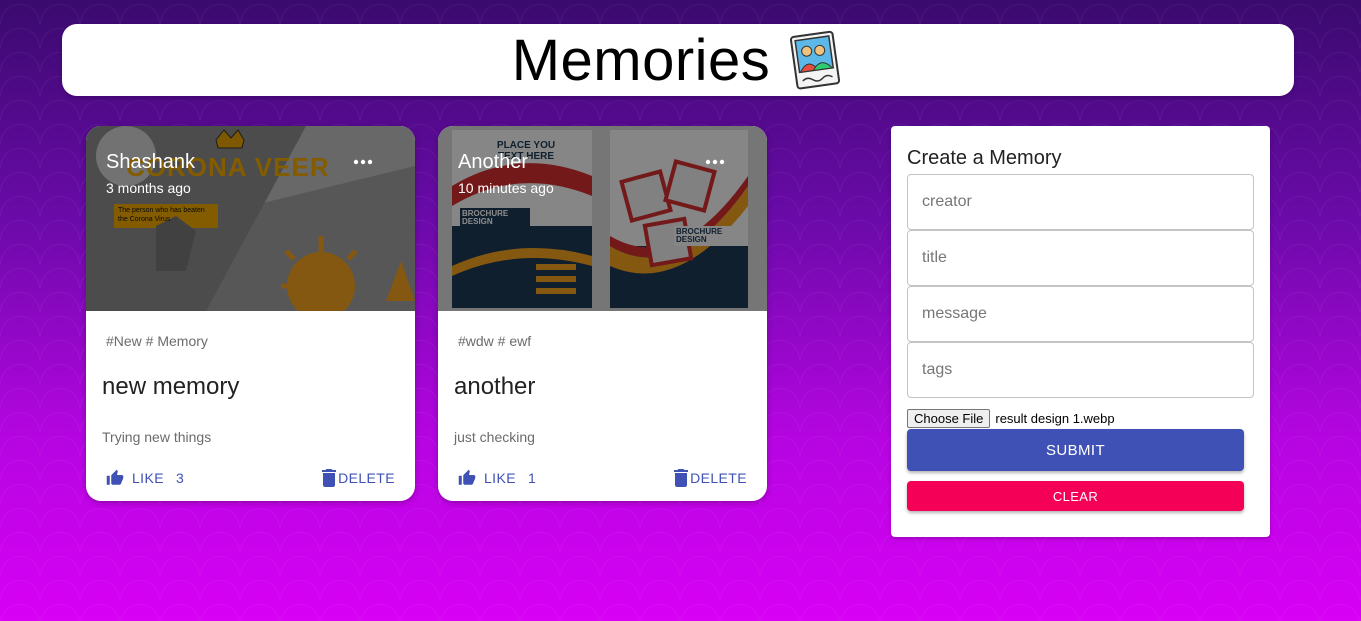 The width and height of the screenshot is (1361, 621). What do you see at coordinates (1080, 314) in the screenshot?
I see `message-field` at bounding box center [1080, 314].